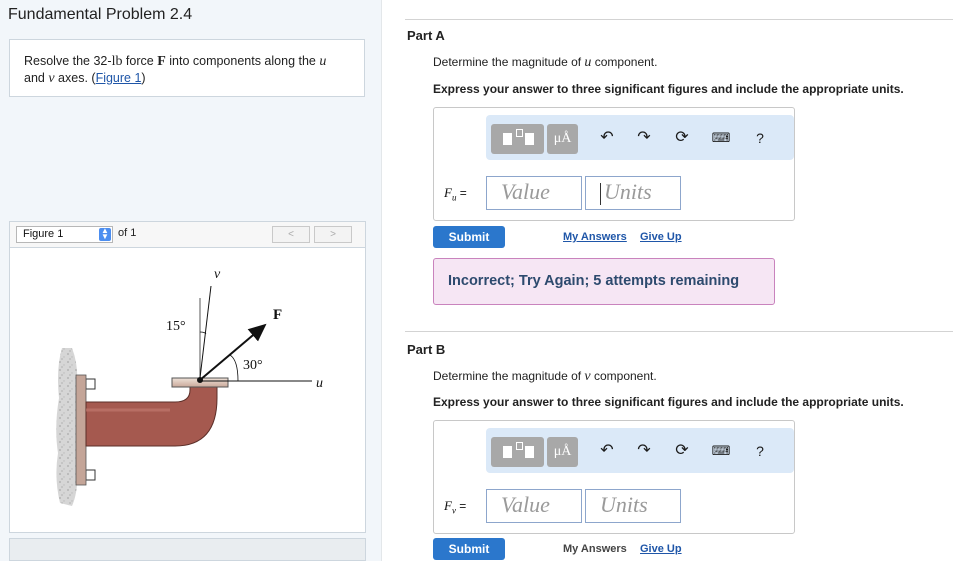 This screenshot has width=953, height=561. Describe the element at coordinates (600, 193) in the screenshot. I see `text-cursor` at that location.